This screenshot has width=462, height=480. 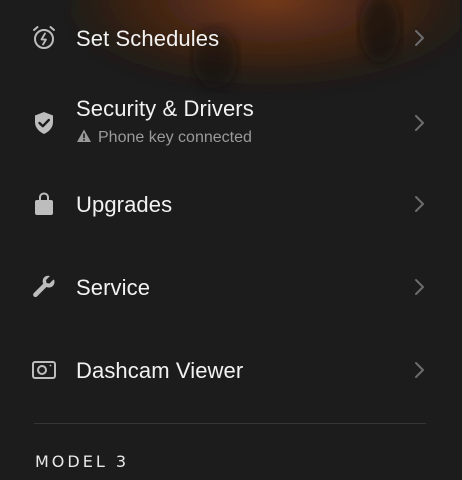 What do you see at coordinates (44, 204) in the screenshot?
I see `shopping-bag-icon` at bounding box center [44, 204].